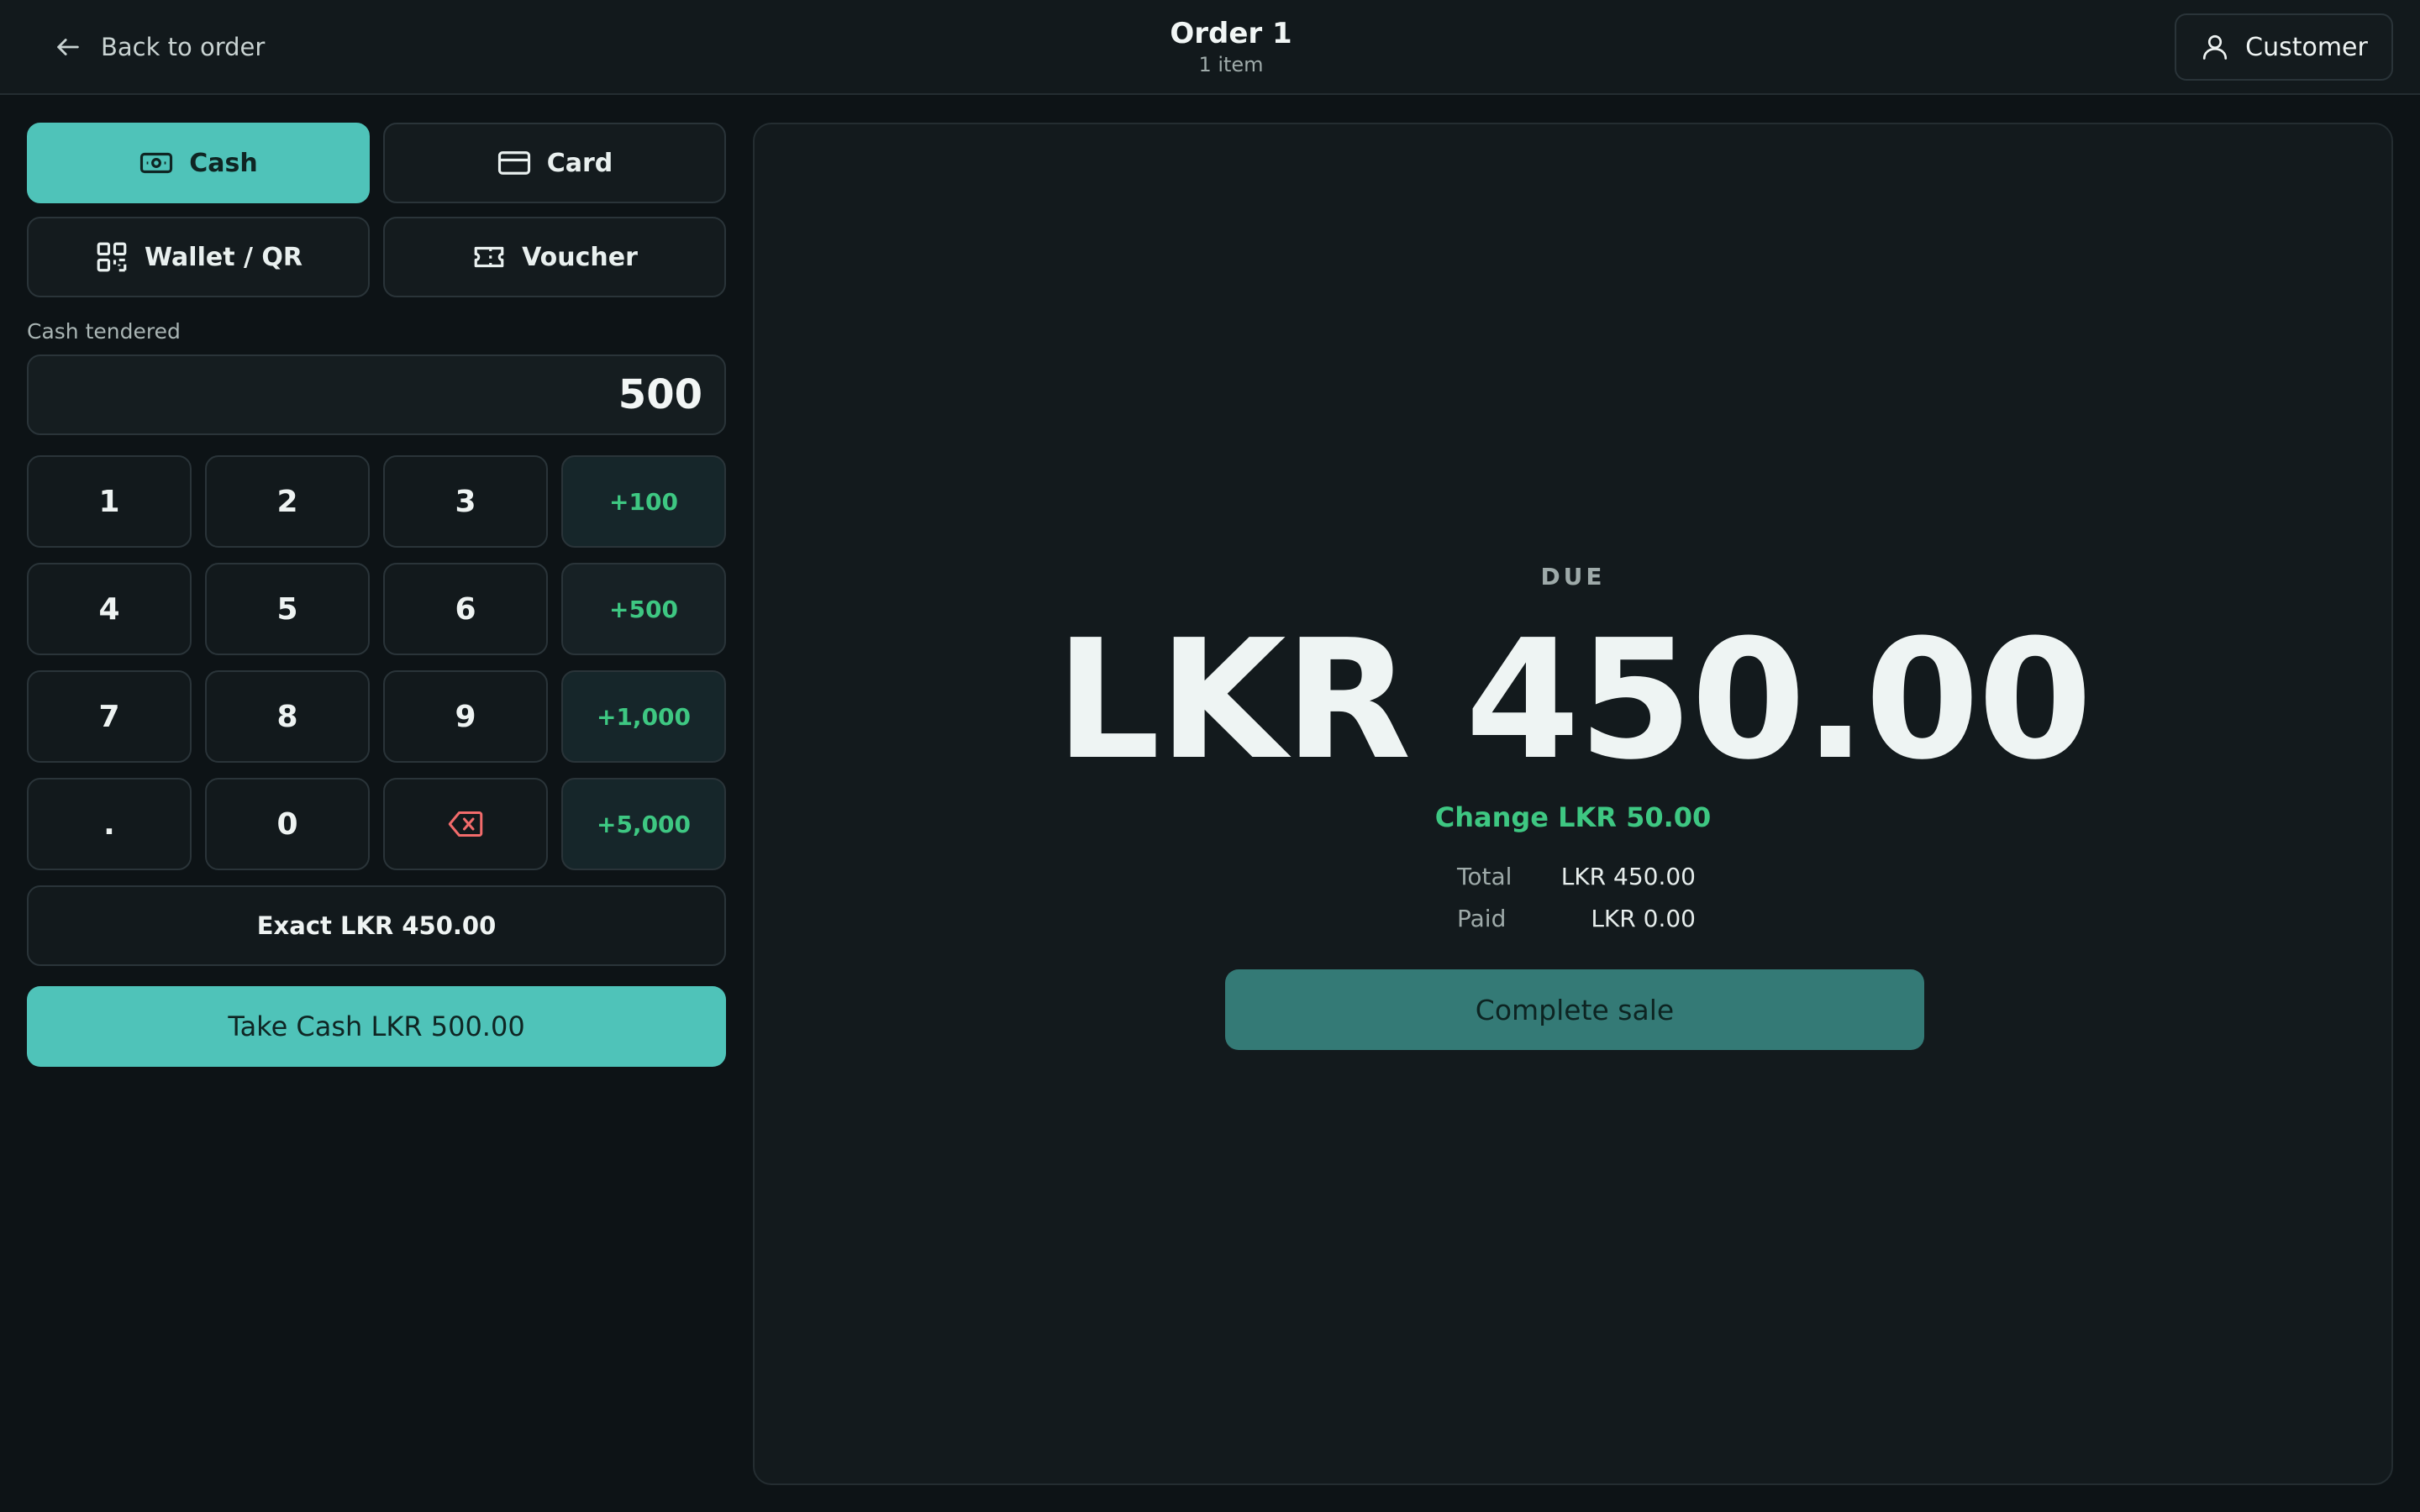  I want to click on cash-tendered-value: 500, so click(660, 394).